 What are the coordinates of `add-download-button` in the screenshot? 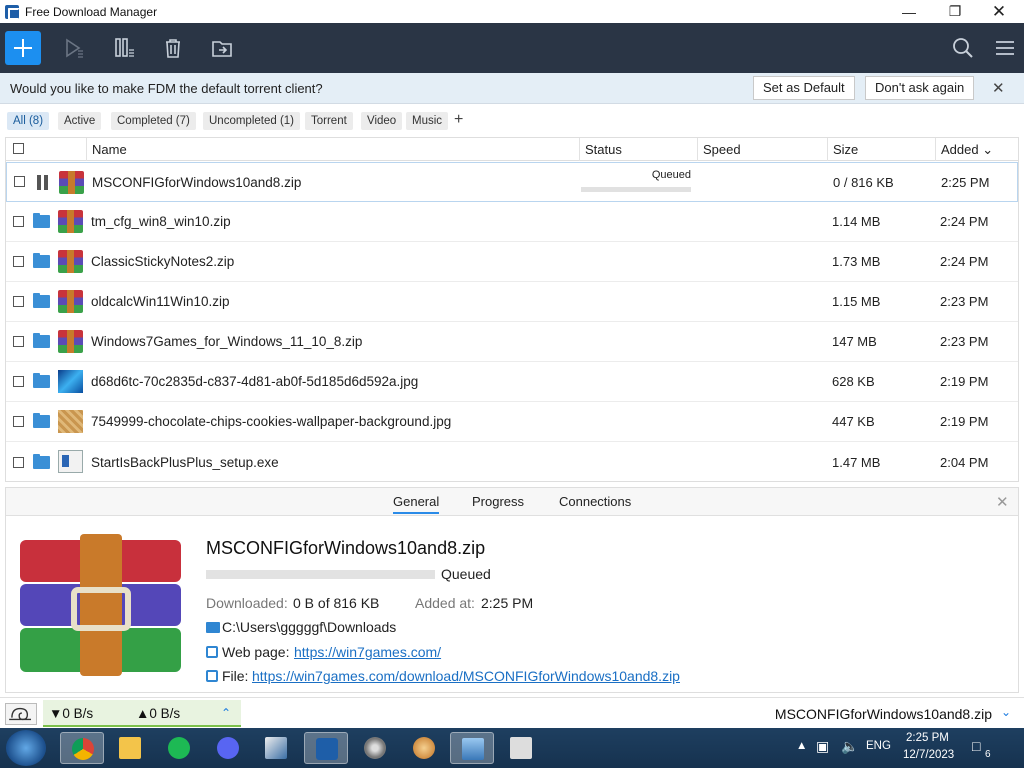 It's located at (23, 48).